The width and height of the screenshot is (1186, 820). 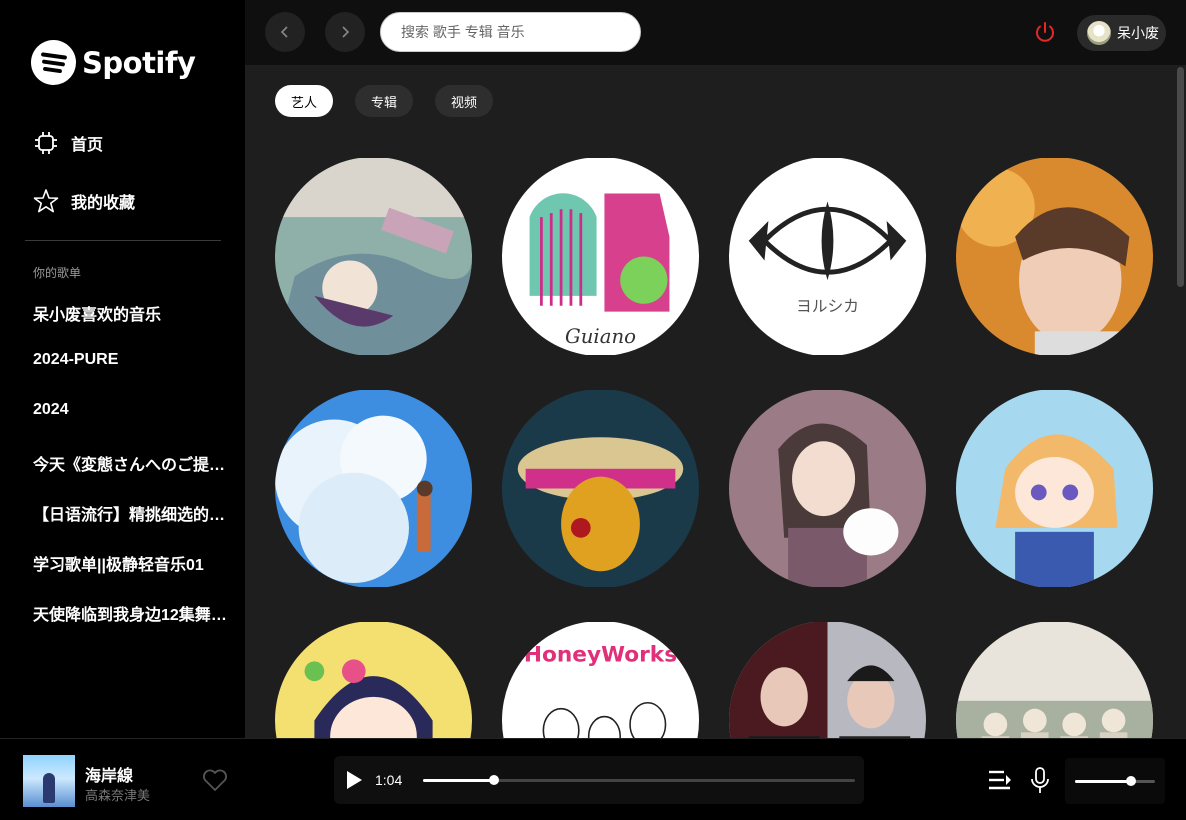 What do you see at coordinates (133, 513) in the screenshot?
I see `playlist-item: 【日语流行】精挑细选的日语歌曲` at bounding box center [133, 513].